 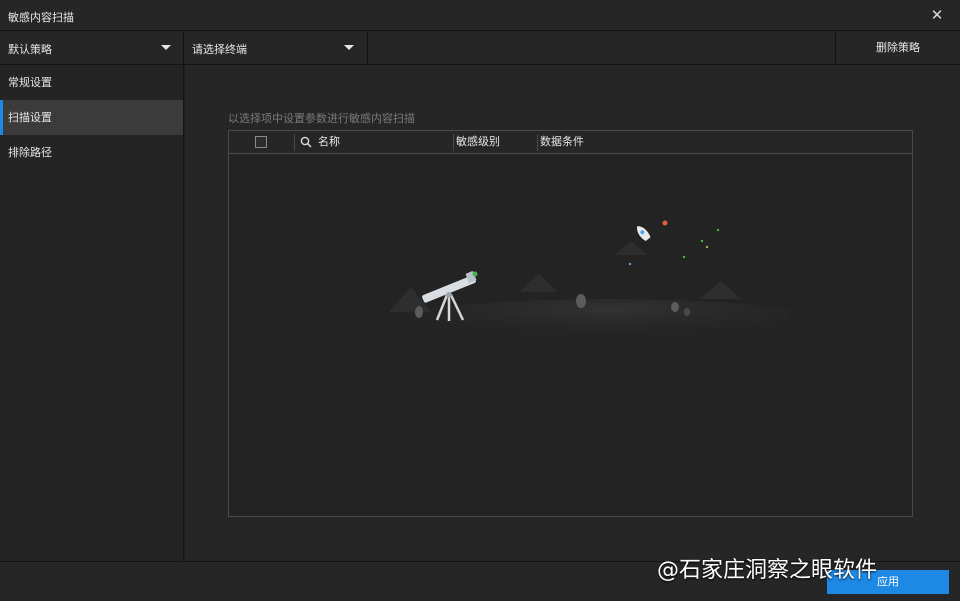 I want to click on sidebar-item-scan: 扫描设置, so click(x=91, y=117).